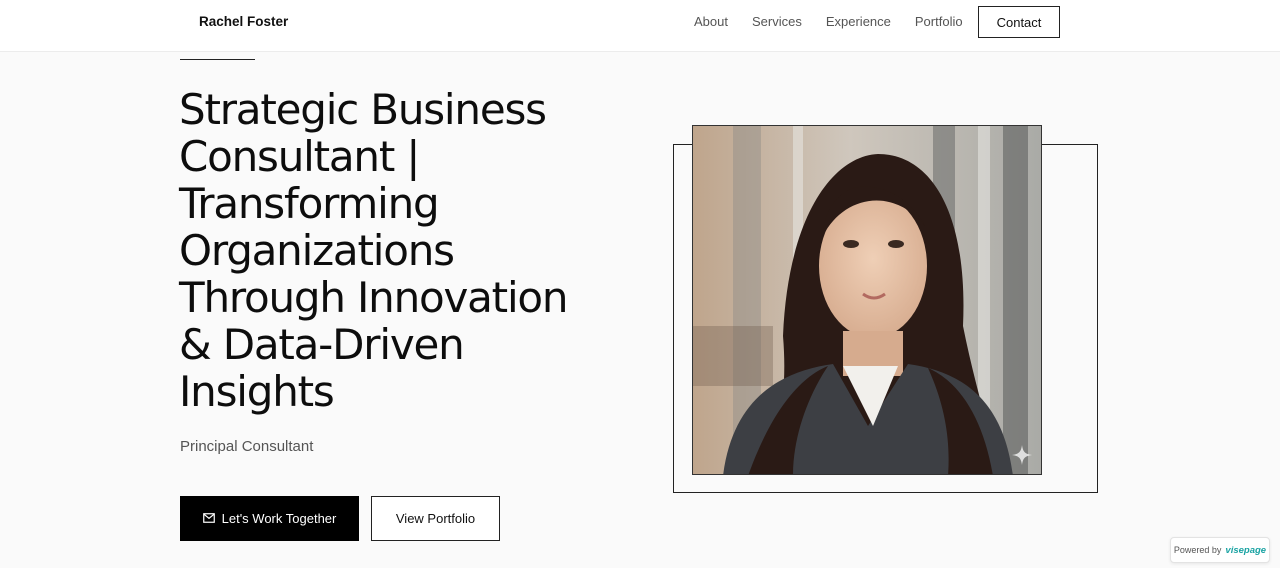  Describe the element at coordinates (217, 59) in the screenshot. I see `accent-divider` at that location.